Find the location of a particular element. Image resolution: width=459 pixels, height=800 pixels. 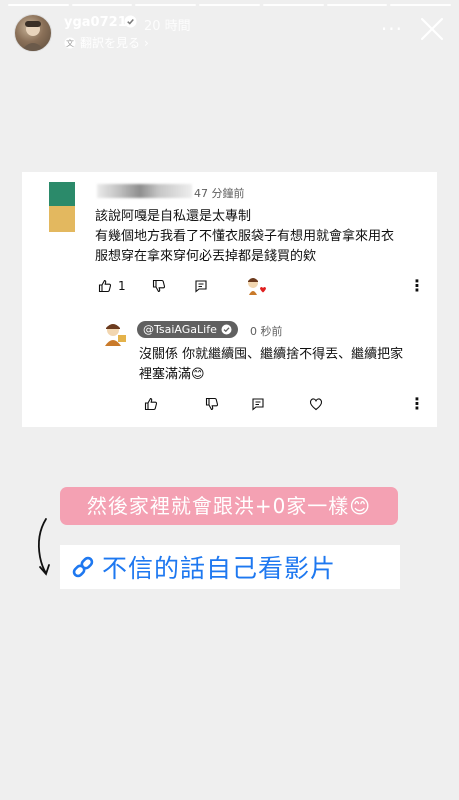

translate-label: 翻訳を見る is located at coordinates (110, 43).